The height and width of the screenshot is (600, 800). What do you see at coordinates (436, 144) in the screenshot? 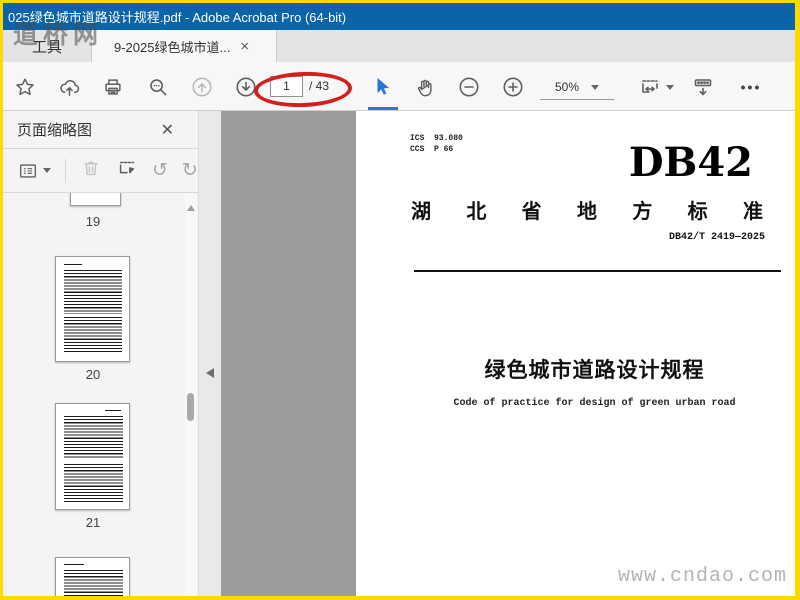
I see `ics-classification: ICS 93.080 CCS P 66` at bounding box center [436, 144].